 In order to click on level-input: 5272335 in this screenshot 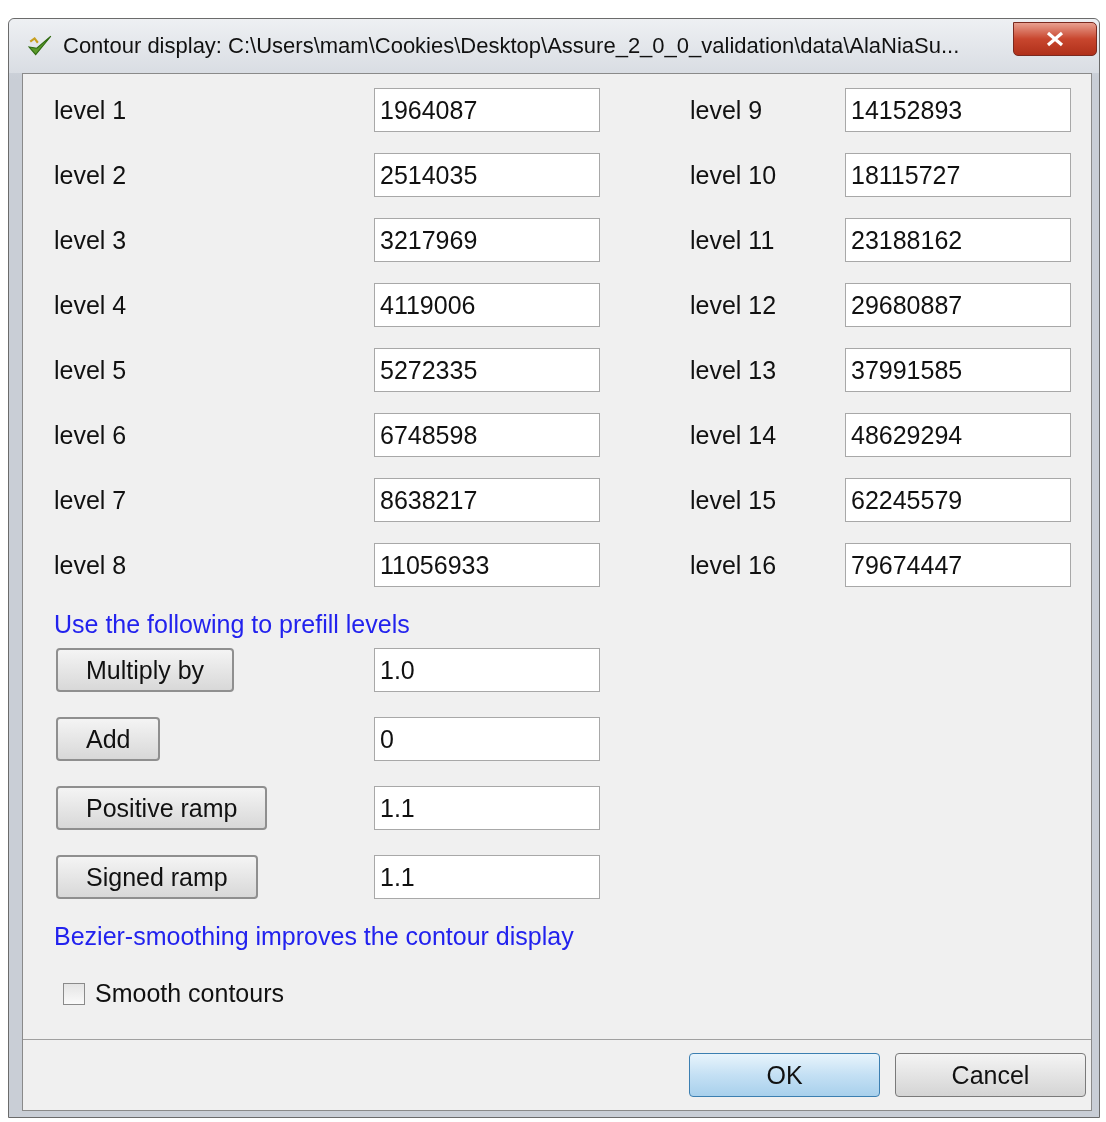, I will do `click(487, 370)`.